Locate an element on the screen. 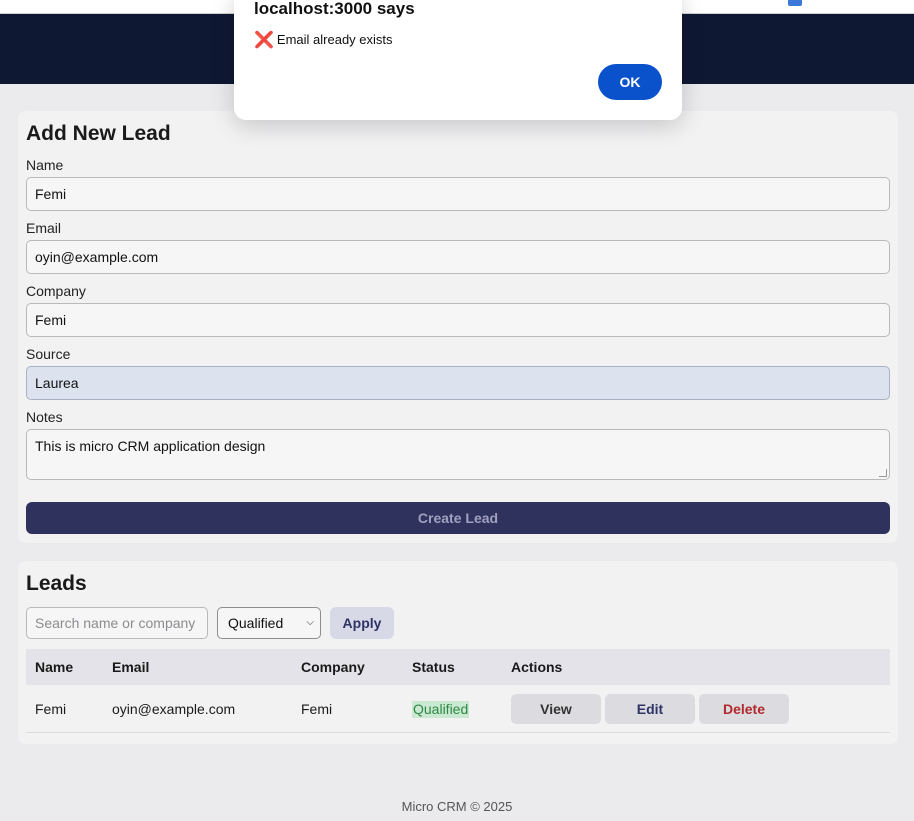 The image size is (914, 821). chevron-down-icon: ⌵ is located at coordinates (310, 622).